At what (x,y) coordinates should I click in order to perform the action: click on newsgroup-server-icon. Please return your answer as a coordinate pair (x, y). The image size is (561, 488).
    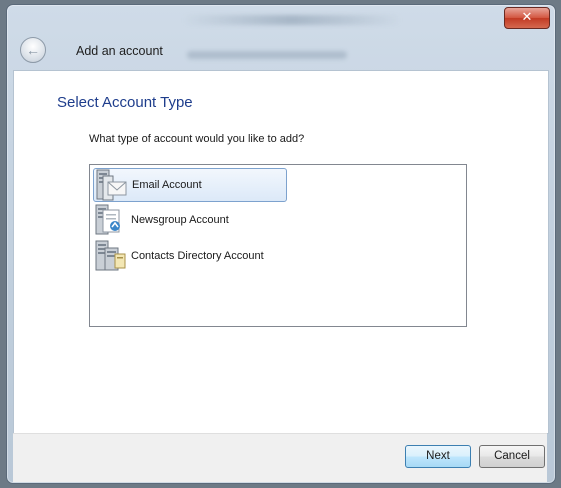
    Looking at the image, I should click on (110, 220).